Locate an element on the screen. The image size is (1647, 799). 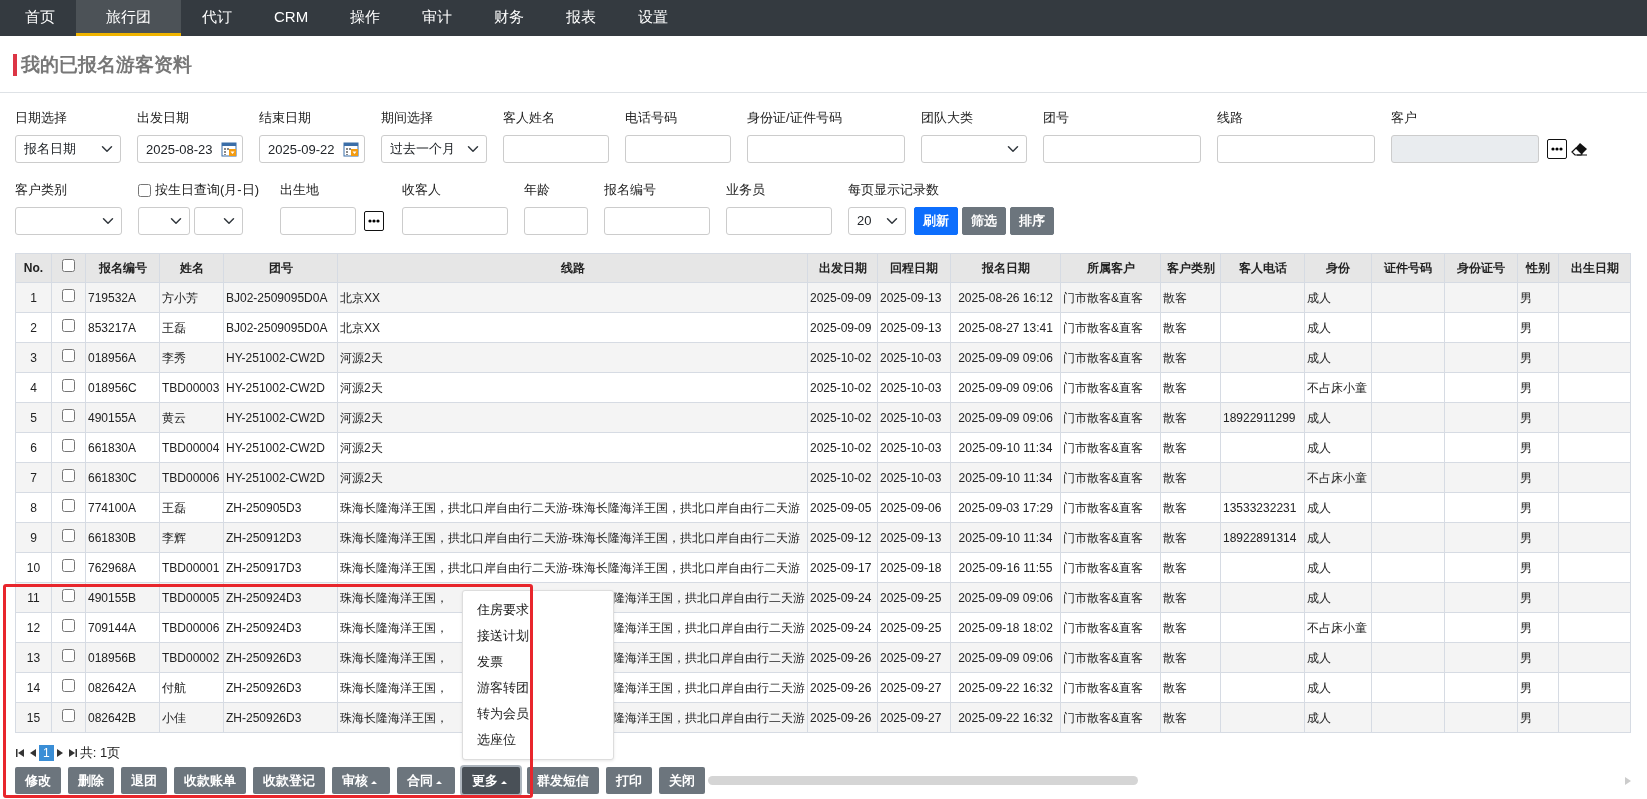
table-cell-text: 珠海长隆海洋王国， is located at coordinates (394, 688).